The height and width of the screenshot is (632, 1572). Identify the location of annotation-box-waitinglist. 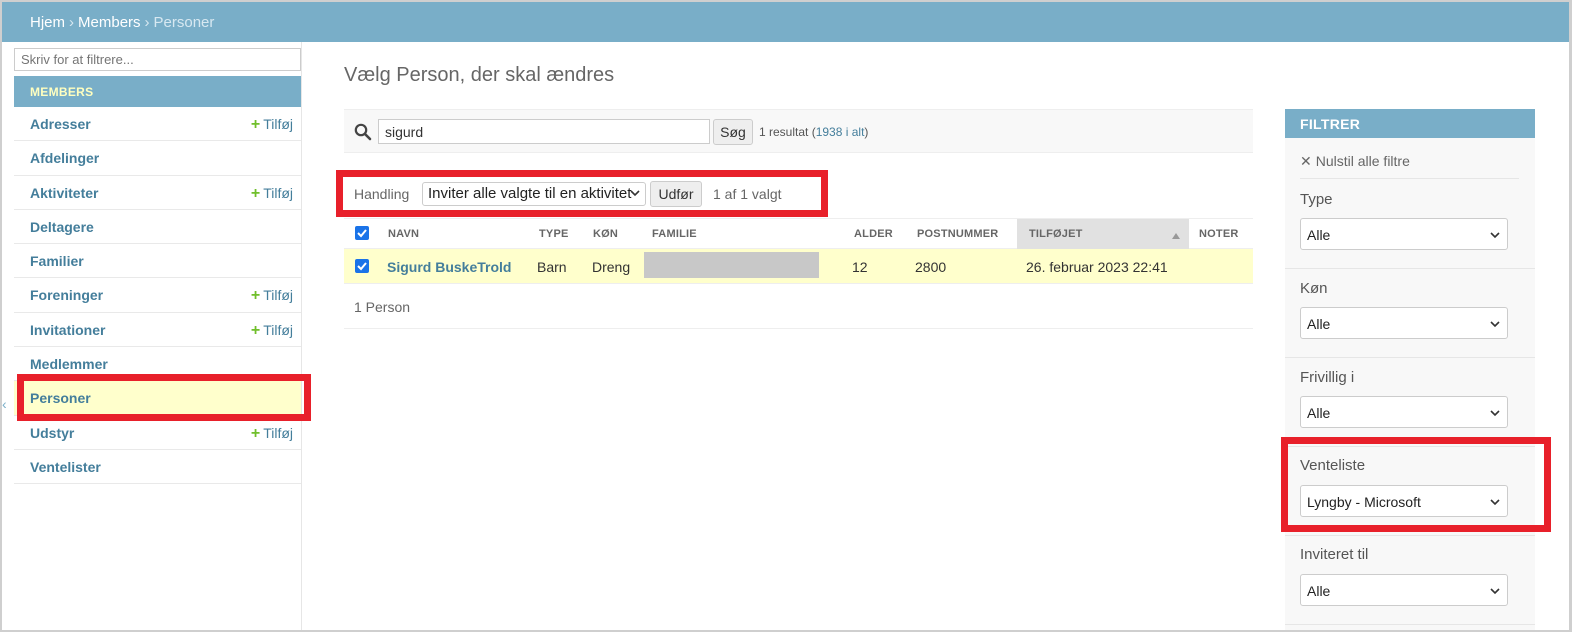
(1416, 484).